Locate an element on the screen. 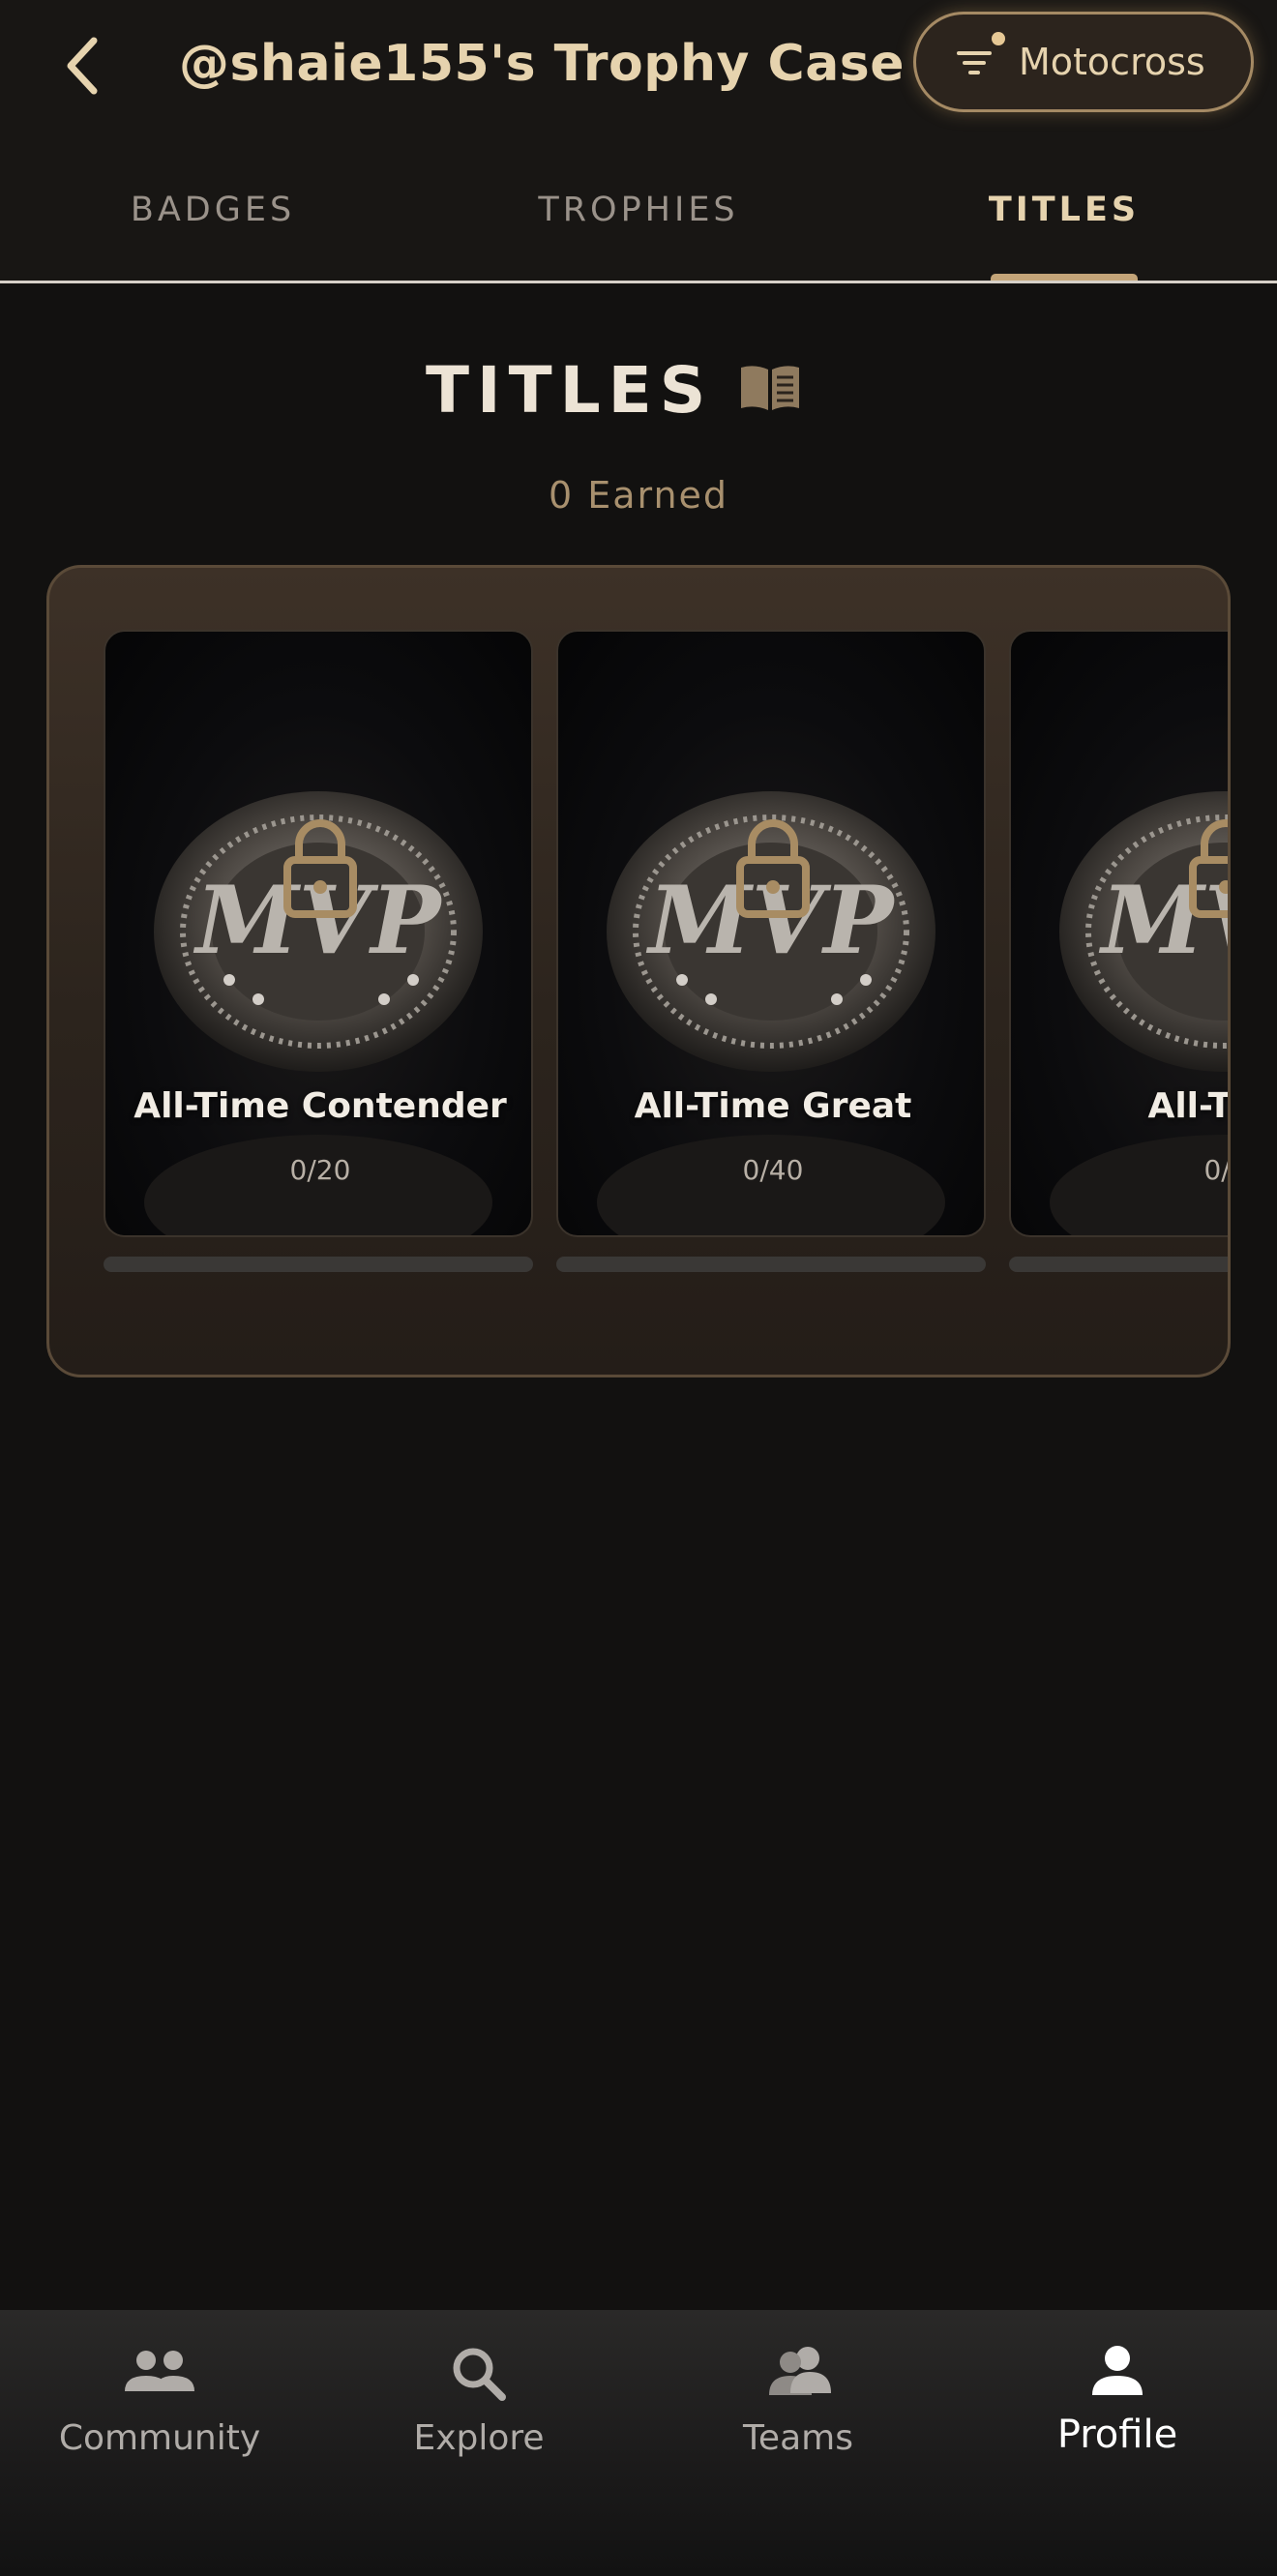  search-icon is located at coordinates (479, 2374).